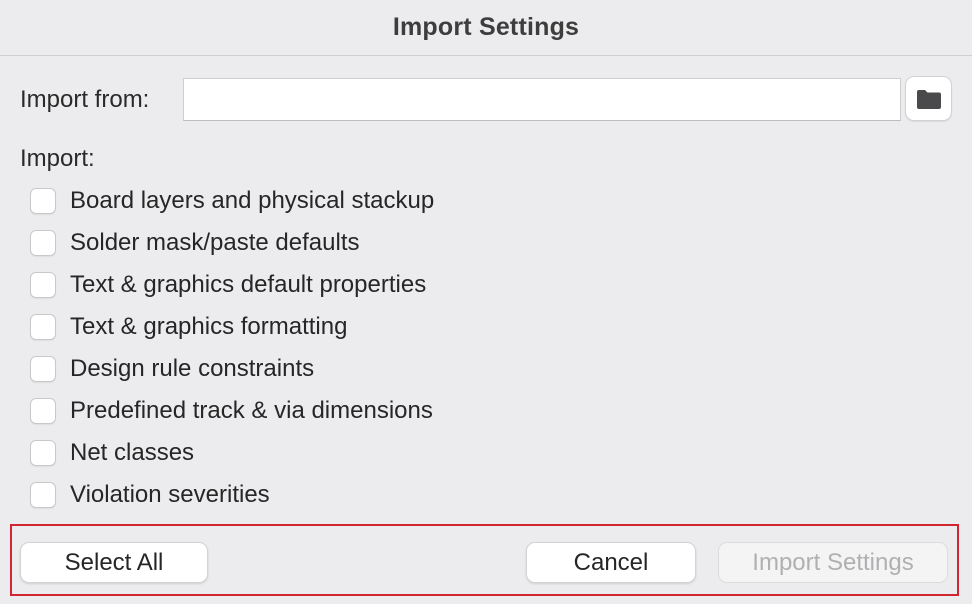 Image resolution: width=972 pixels, height=604 pixels. What do you see at coordinates (85, 99) in the screenshot?
I see `import-from-label: Import from:` at bounding box center [85, 99].